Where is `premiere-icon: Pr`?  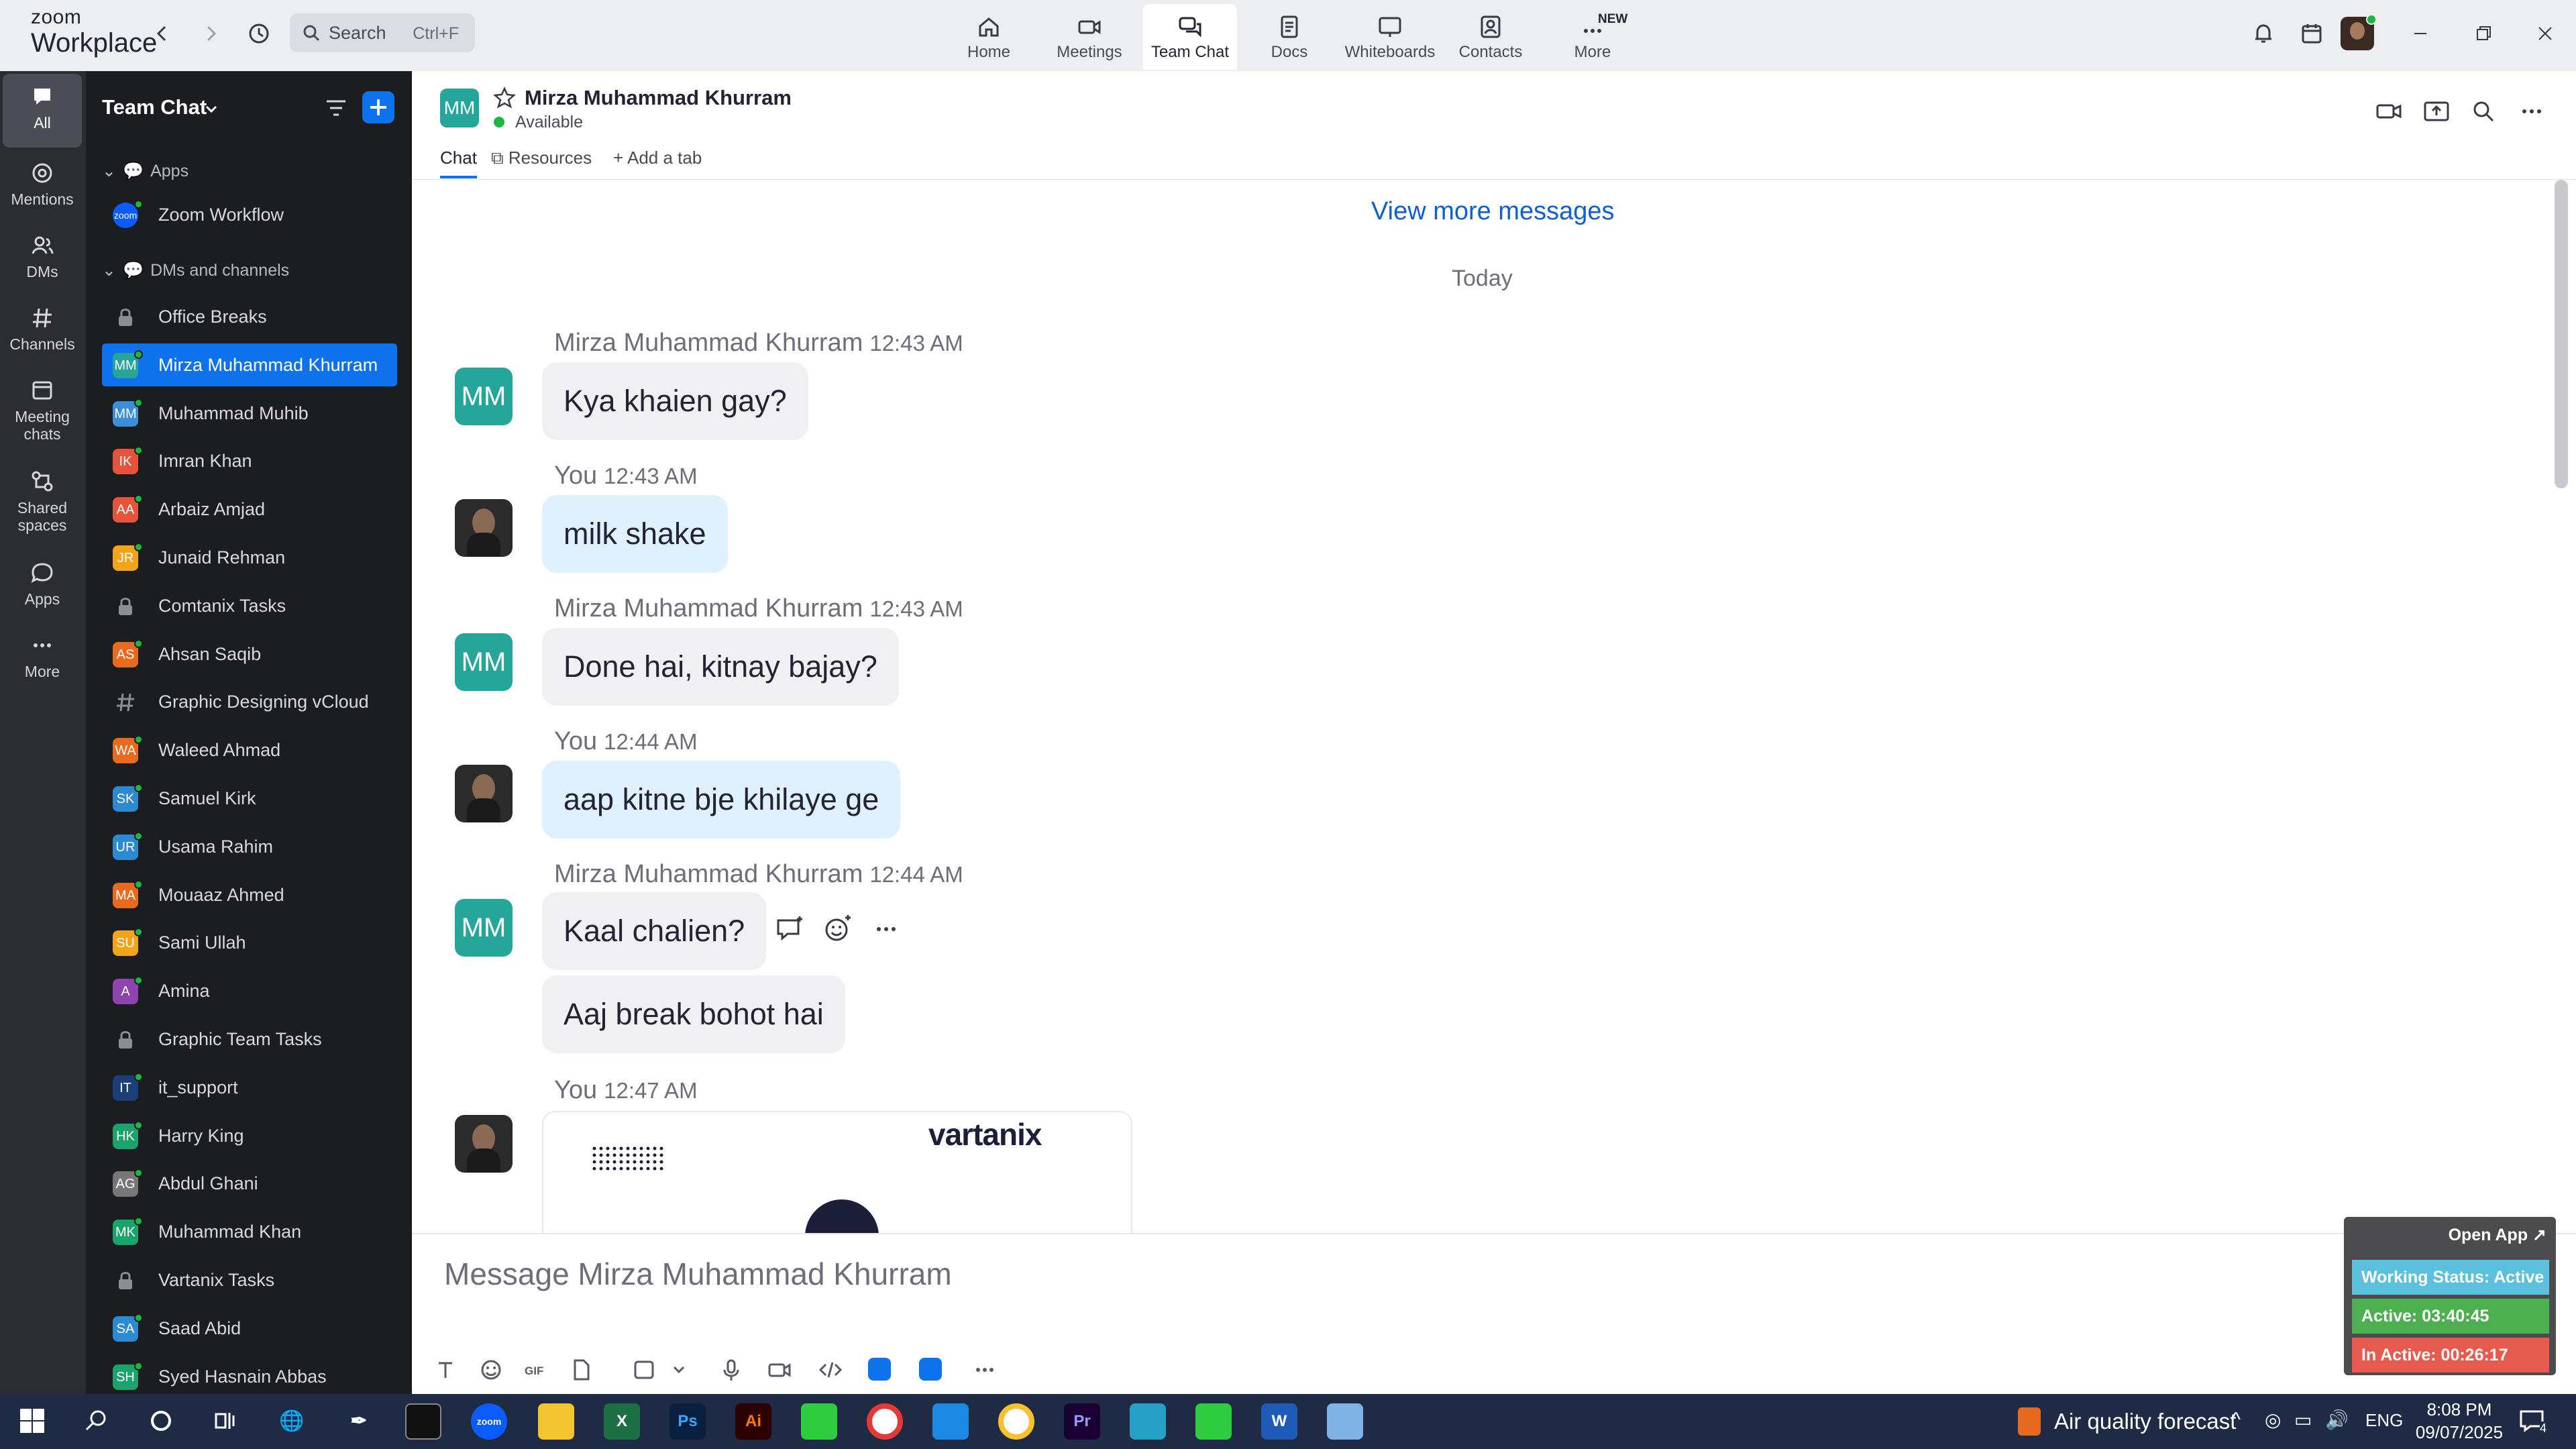
premiere-icon: Pr is located at coordinates (1082, 1421).